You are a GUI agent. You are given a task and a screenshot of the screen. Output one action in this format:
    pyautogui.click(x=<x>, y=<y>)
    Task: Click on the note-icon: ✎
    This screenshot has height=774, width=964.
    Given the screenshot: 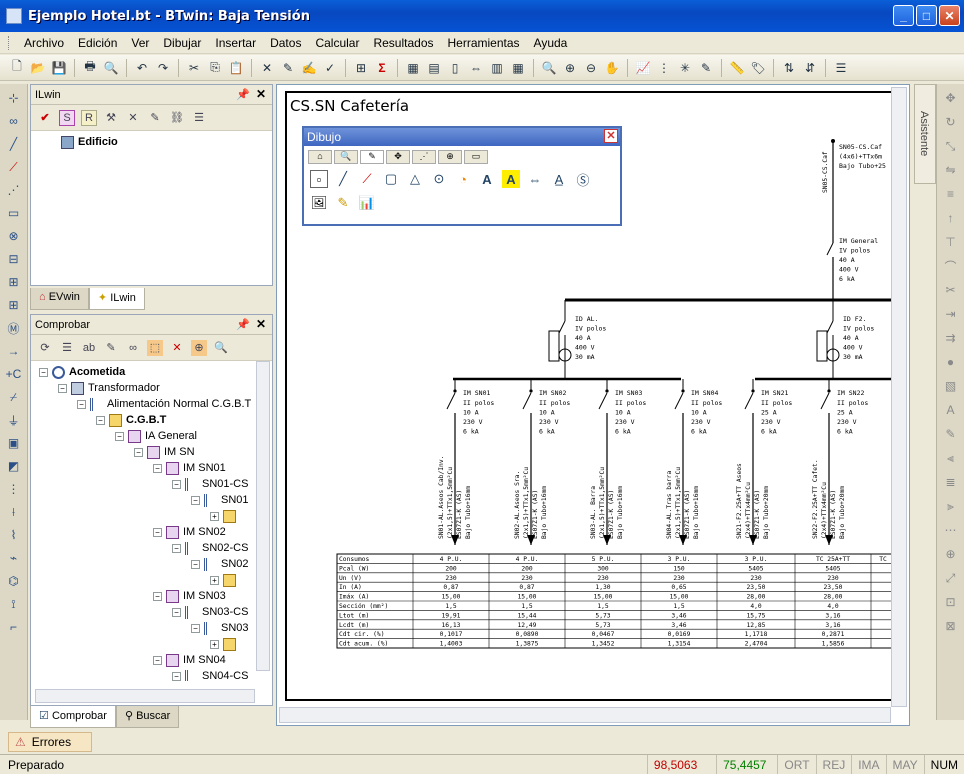 What is the action you would take?
    pyautogui.click(x=706, y=68)
    